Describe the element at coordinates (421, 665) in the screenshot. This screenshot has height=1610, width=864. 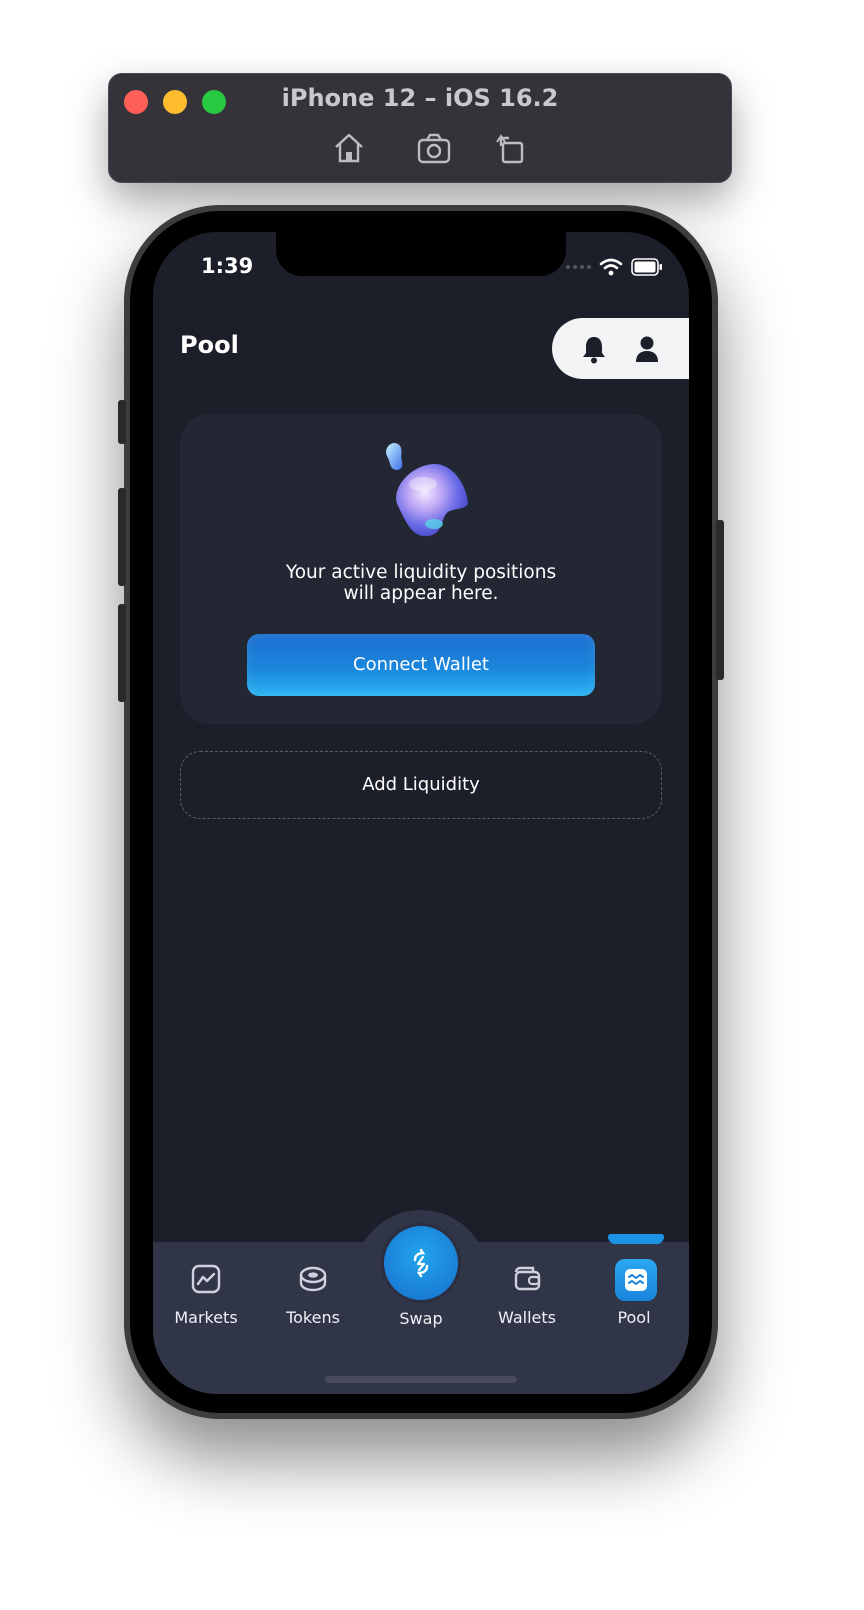
I see `connect-wallet-button: Connect Wallet` at that location.